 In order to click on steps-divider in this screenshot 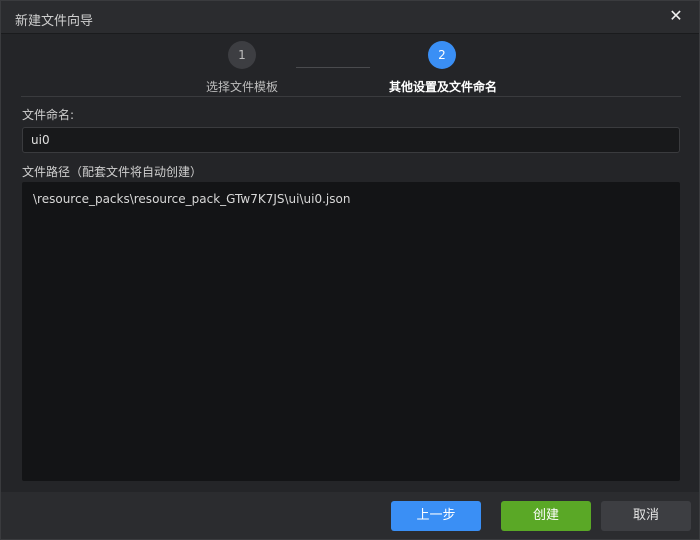, I will do `click(351, 96)`.